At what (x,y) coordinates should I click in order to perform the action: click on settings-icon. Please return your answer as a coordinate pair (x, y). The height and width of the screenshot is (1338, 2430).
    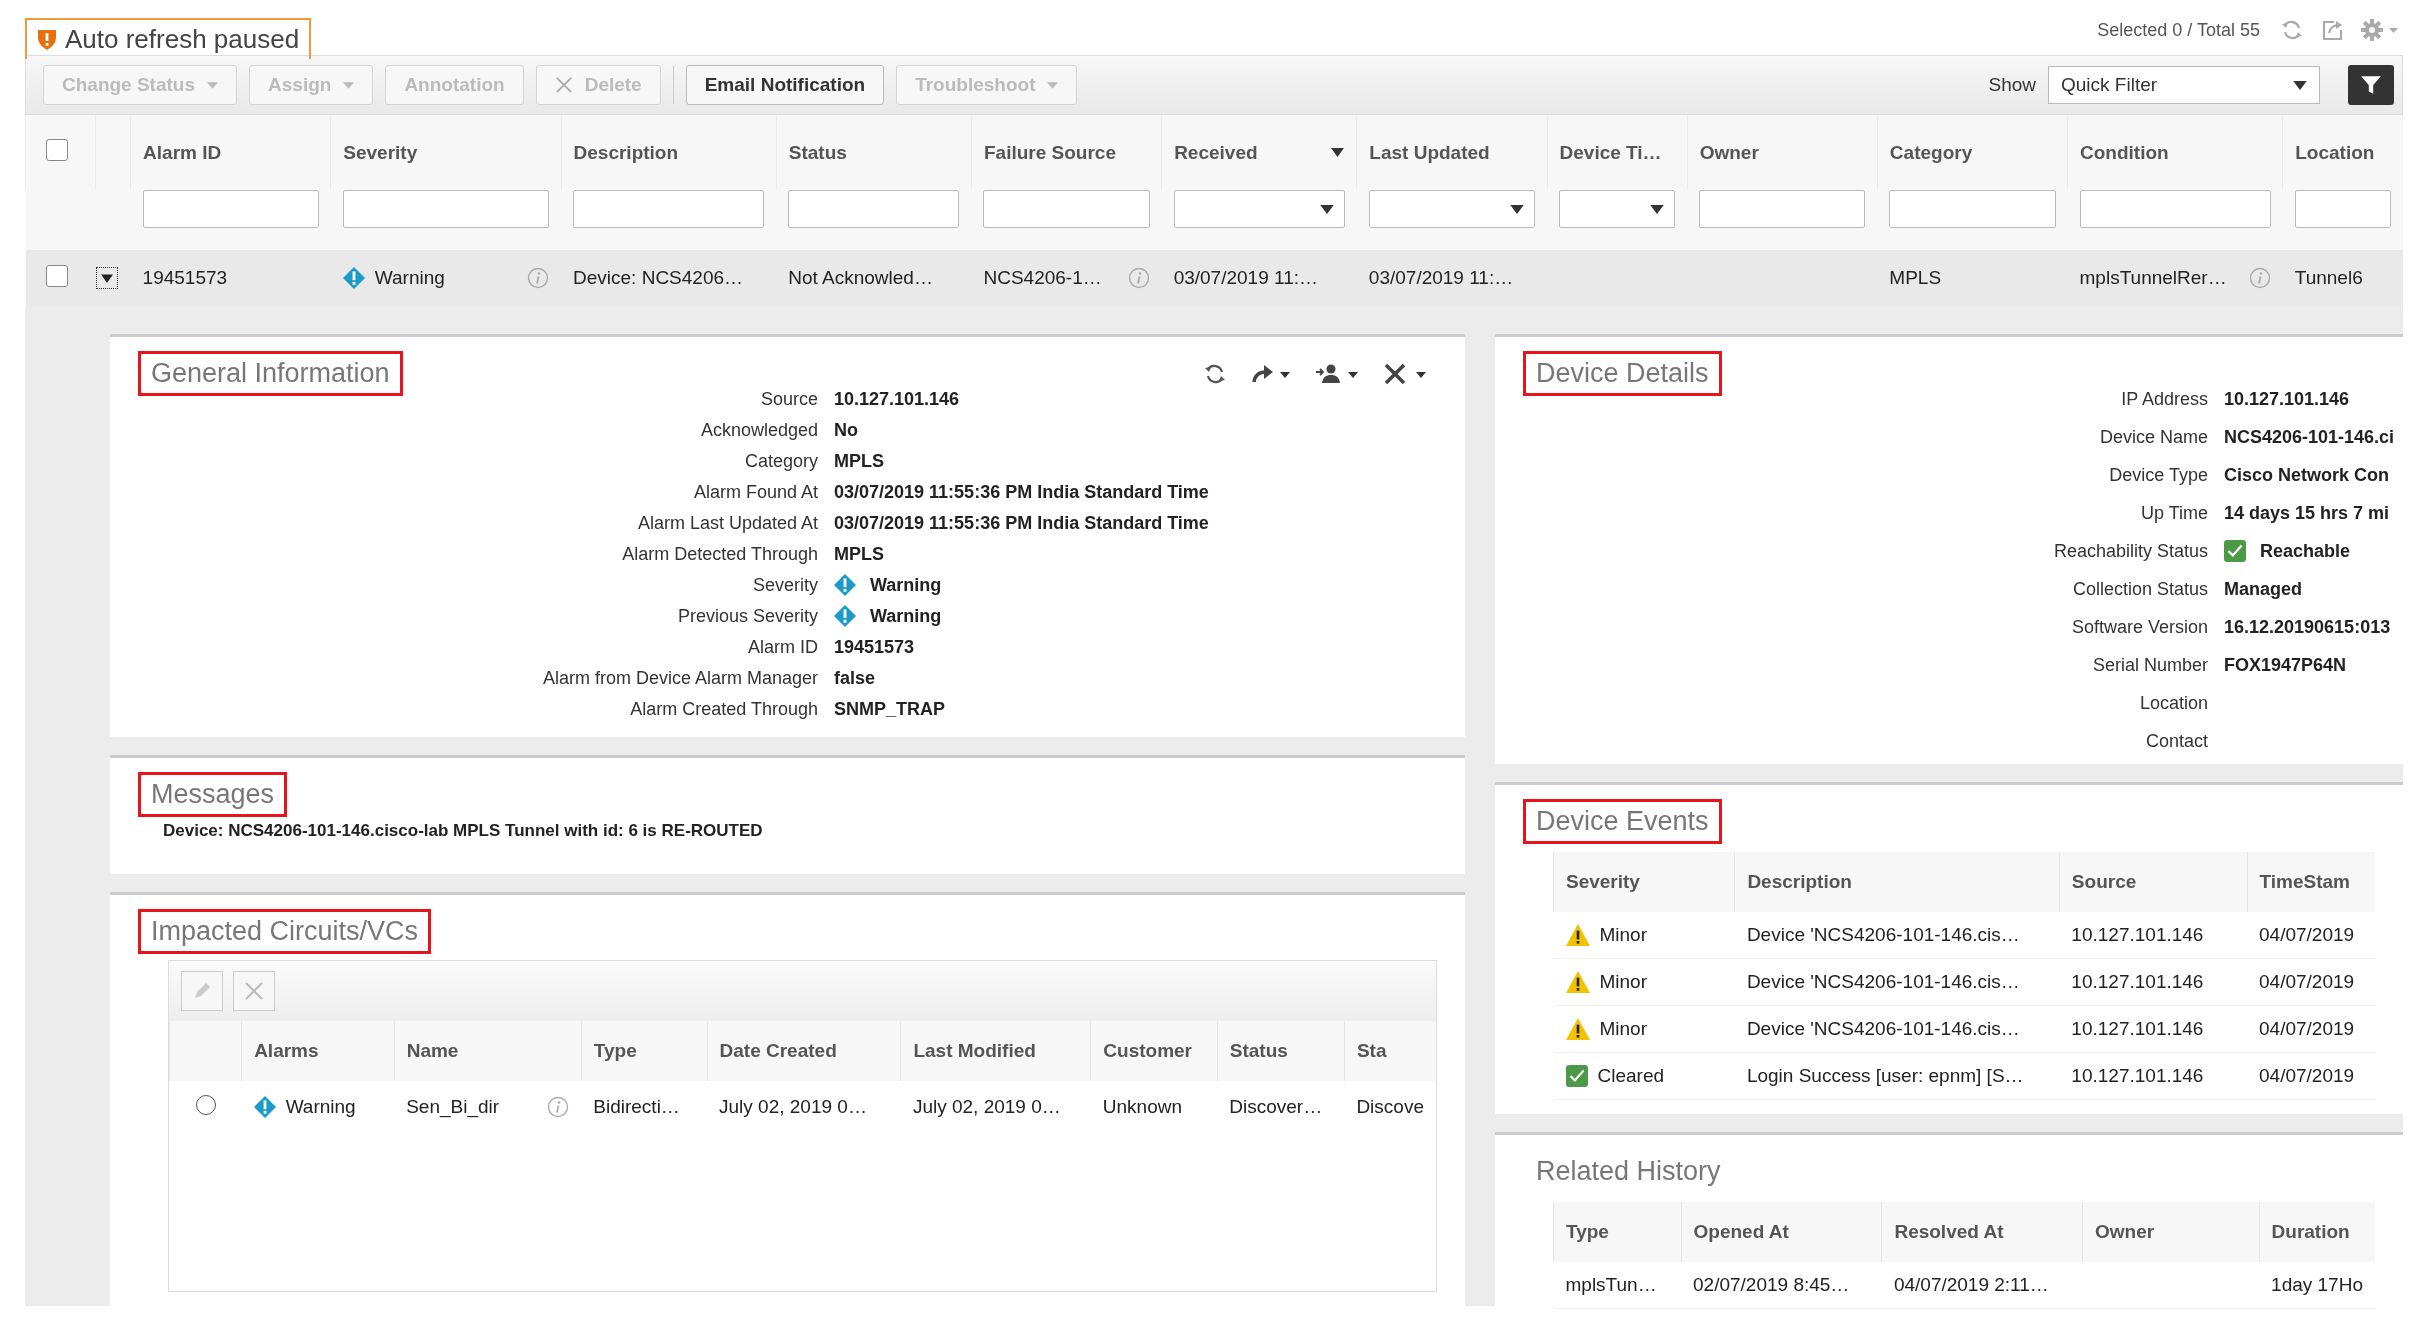
    Looking at the image, I should click on (2380, 30).